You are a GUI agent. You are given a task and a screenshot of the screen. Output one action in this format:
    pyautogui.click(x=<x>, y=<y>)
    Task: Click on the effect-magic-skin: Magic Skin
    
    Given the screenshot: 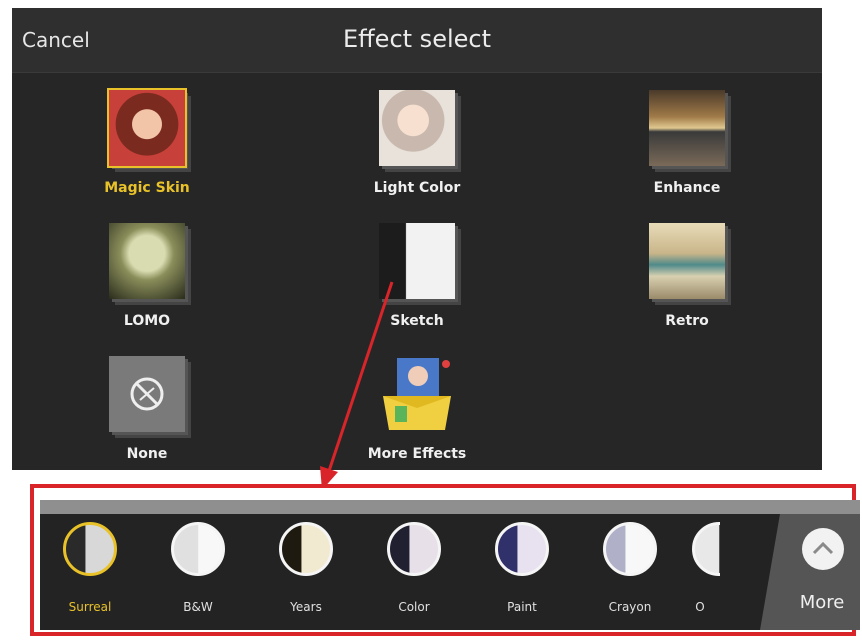 What is the action you would take?
    pyautogui.click(x=147, y=142)
    